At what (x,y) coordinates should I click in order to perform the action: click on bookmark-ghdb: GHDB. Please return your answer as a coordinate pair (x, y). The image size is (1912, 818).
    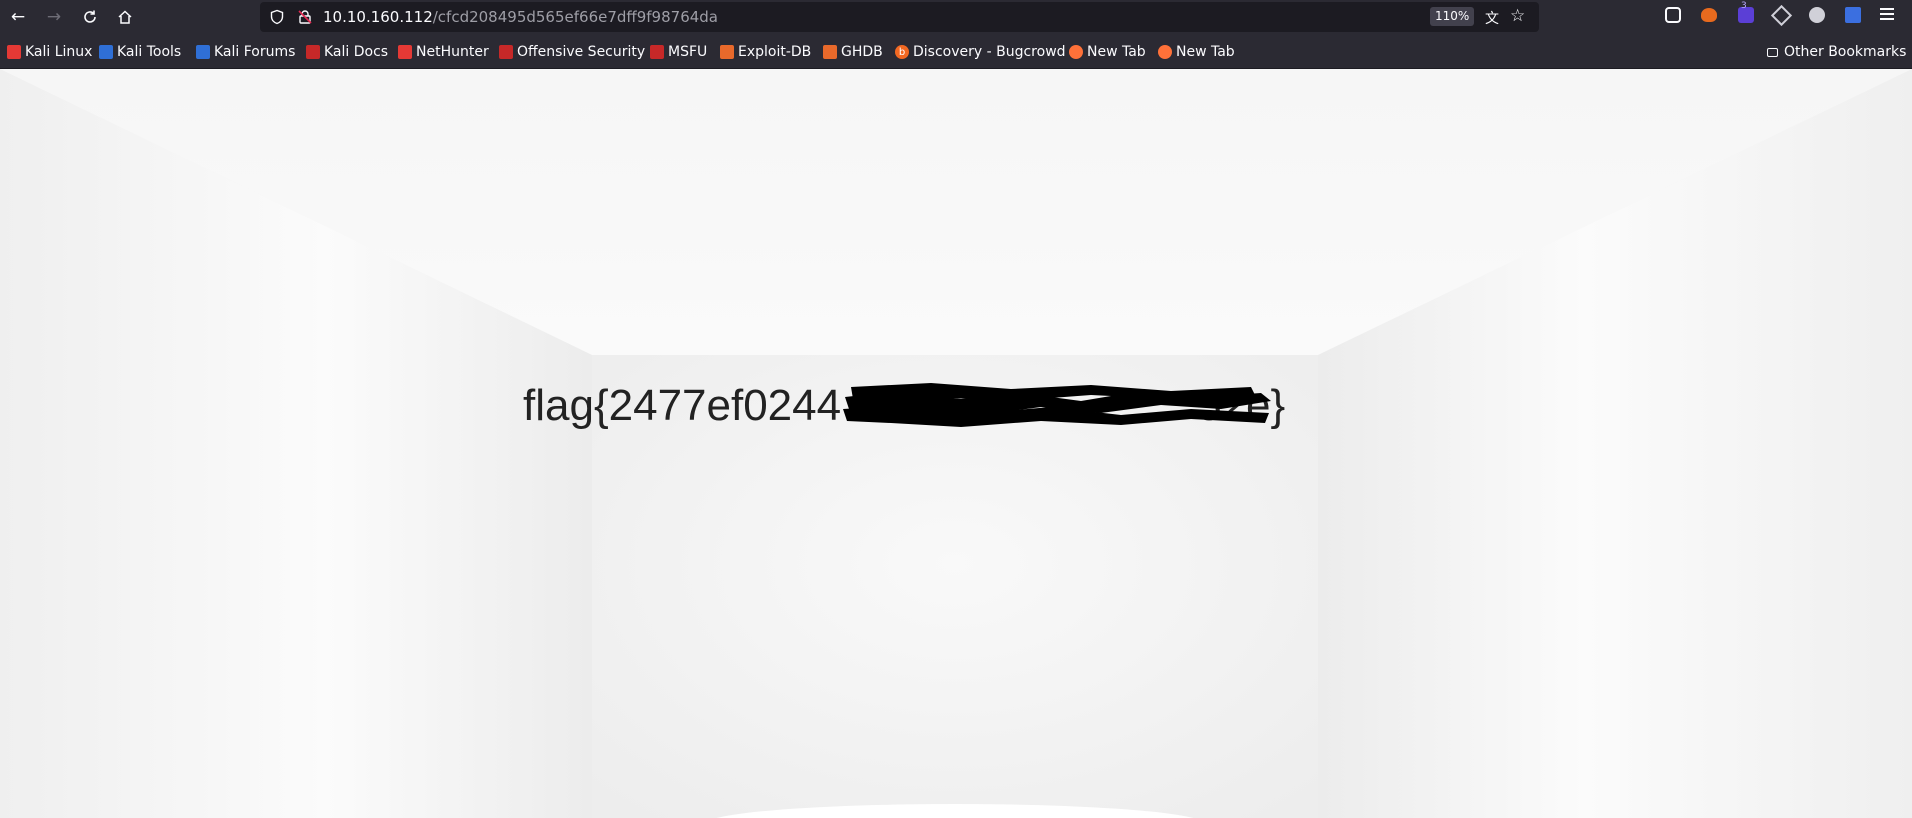
    Looking at the image, I should click on (853, 52).